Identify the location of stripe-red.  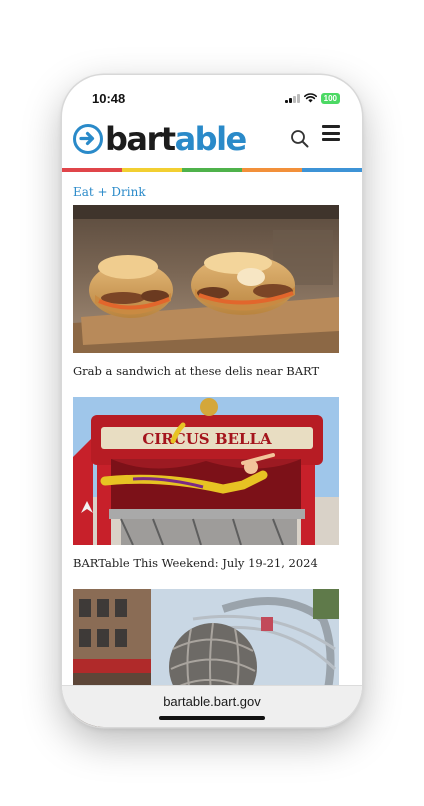
(92, 170).